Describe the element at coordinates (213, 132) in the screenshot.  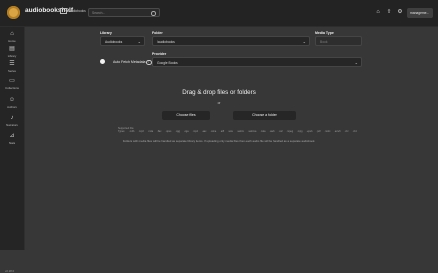
I see `file-type-item: .wma` at that location.